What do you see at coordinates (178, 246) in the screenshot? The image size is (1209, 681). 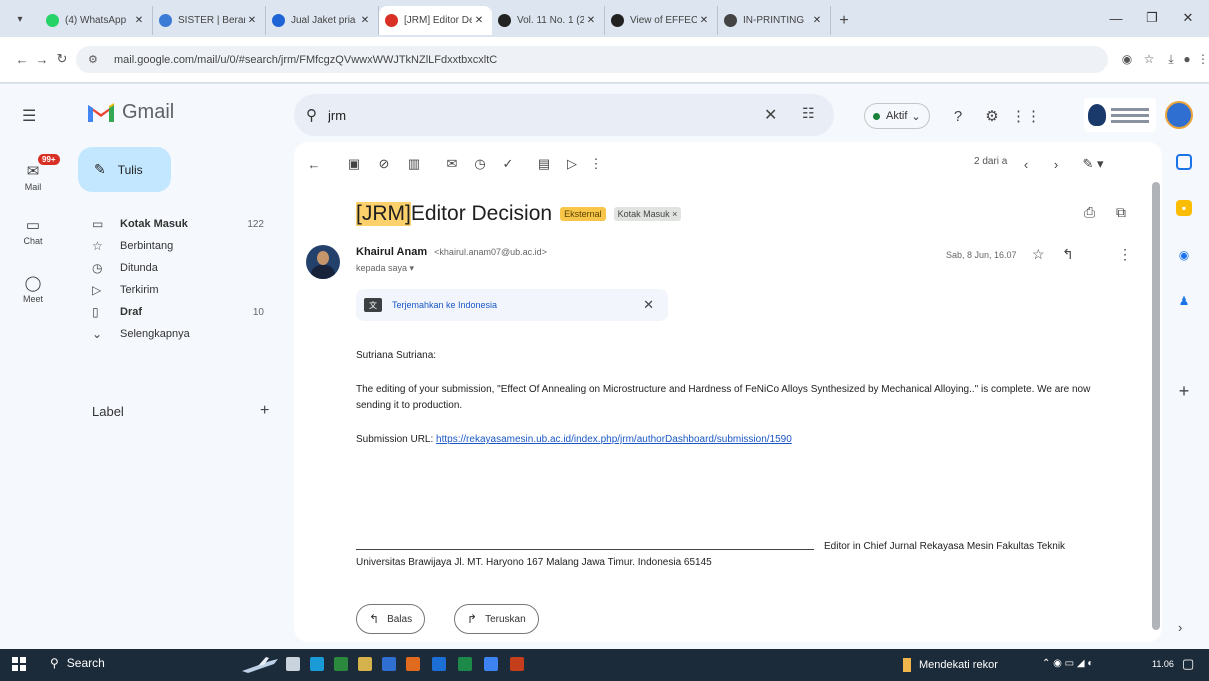 I see `nav-item: ☆ Berbintang` at bounding box center [178, 246].